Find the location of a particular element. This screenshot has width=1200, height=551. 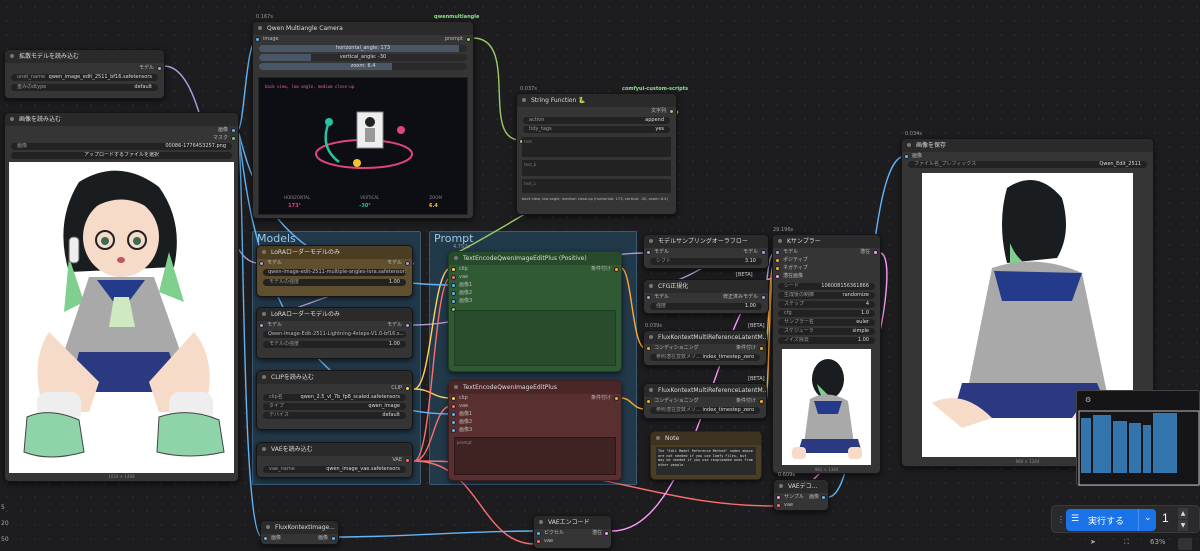

input-socket-image is located at coordinates (265, 538).